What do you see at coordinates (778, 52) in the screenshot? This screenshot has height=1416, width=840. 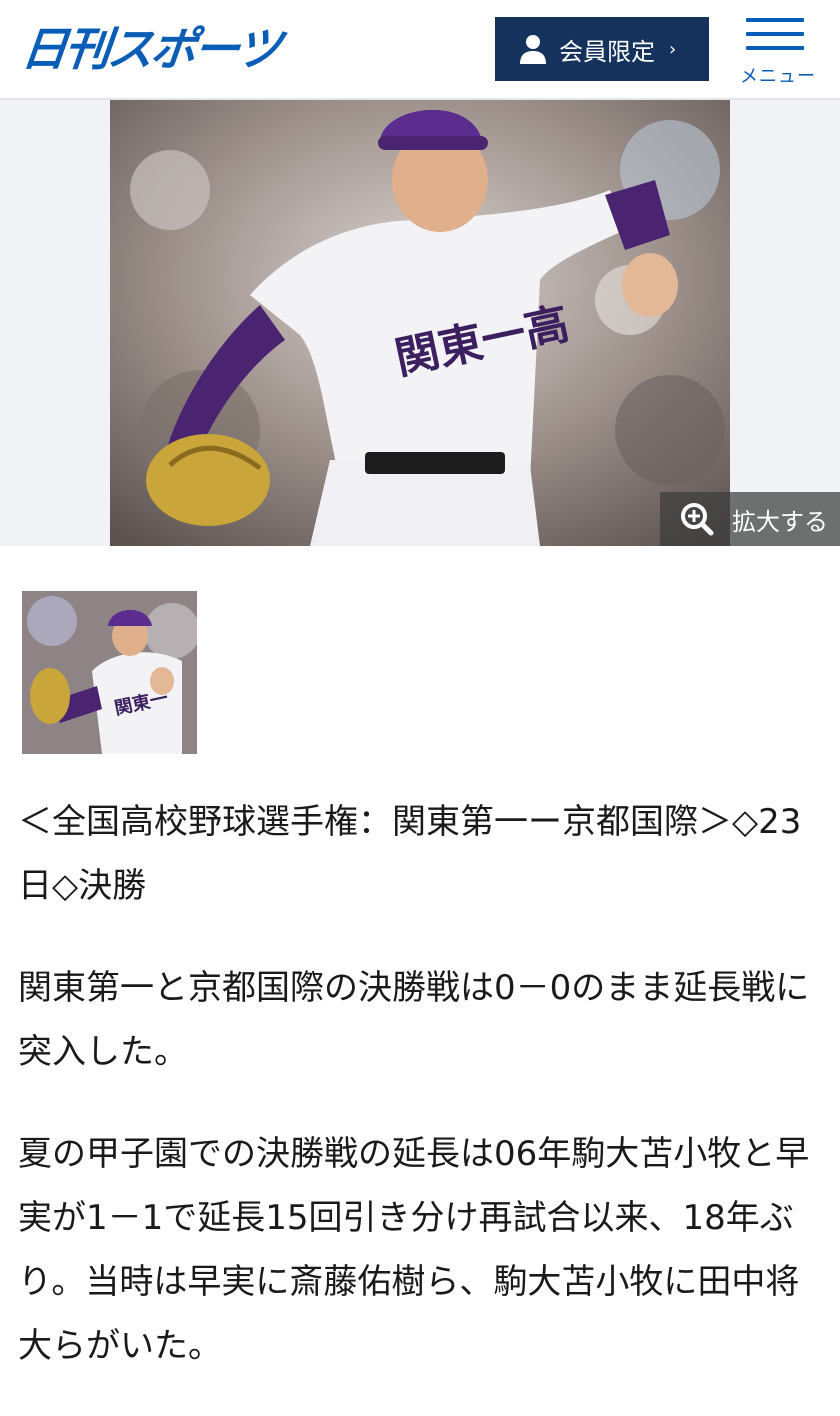 I see `menu-button: メニュー` at bounding box center [778, 52].